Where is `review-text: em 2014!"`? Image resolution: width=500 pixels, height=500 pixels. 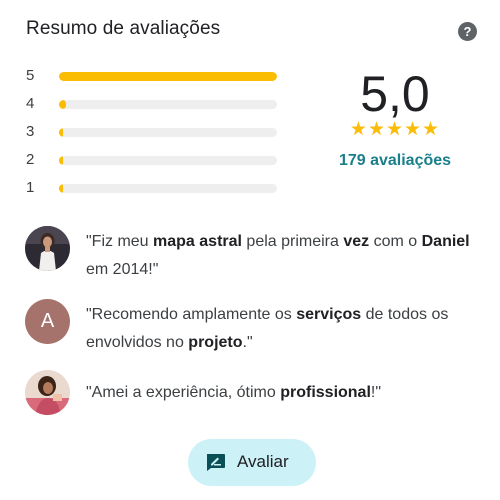 review-text: em 2014!" is located at coordinates (122, 269).